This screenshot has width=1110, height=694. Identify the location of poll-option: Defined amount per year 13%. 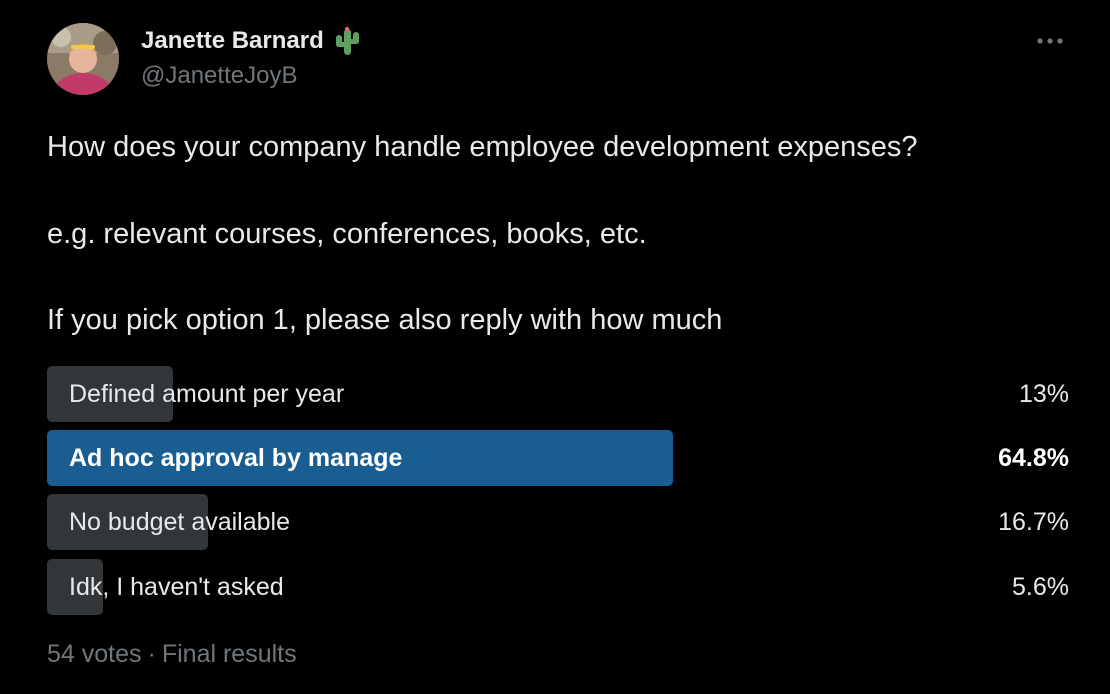
(558, 394).